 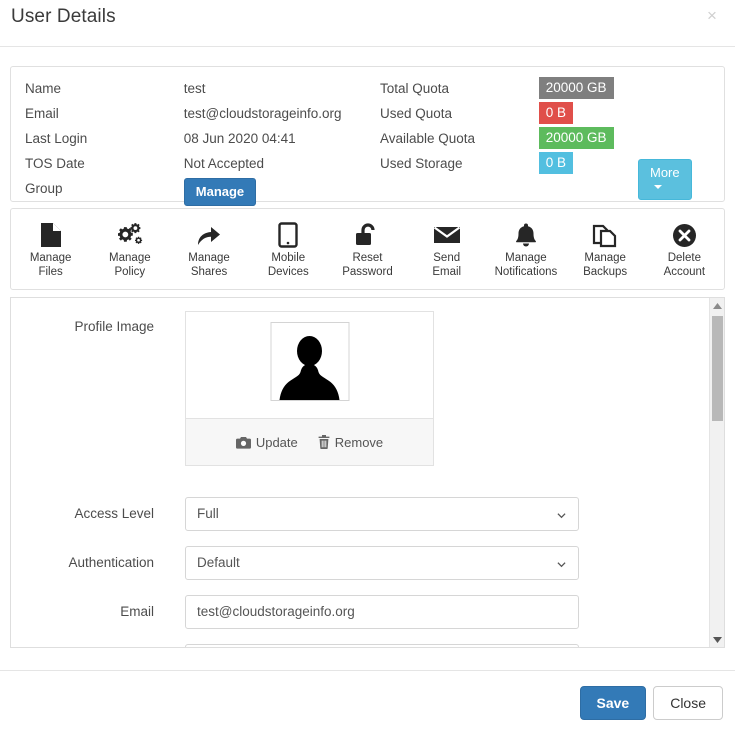 I want to click on info-value-email: test@cloudstorageinfo.org, so click(x=262, y=113).